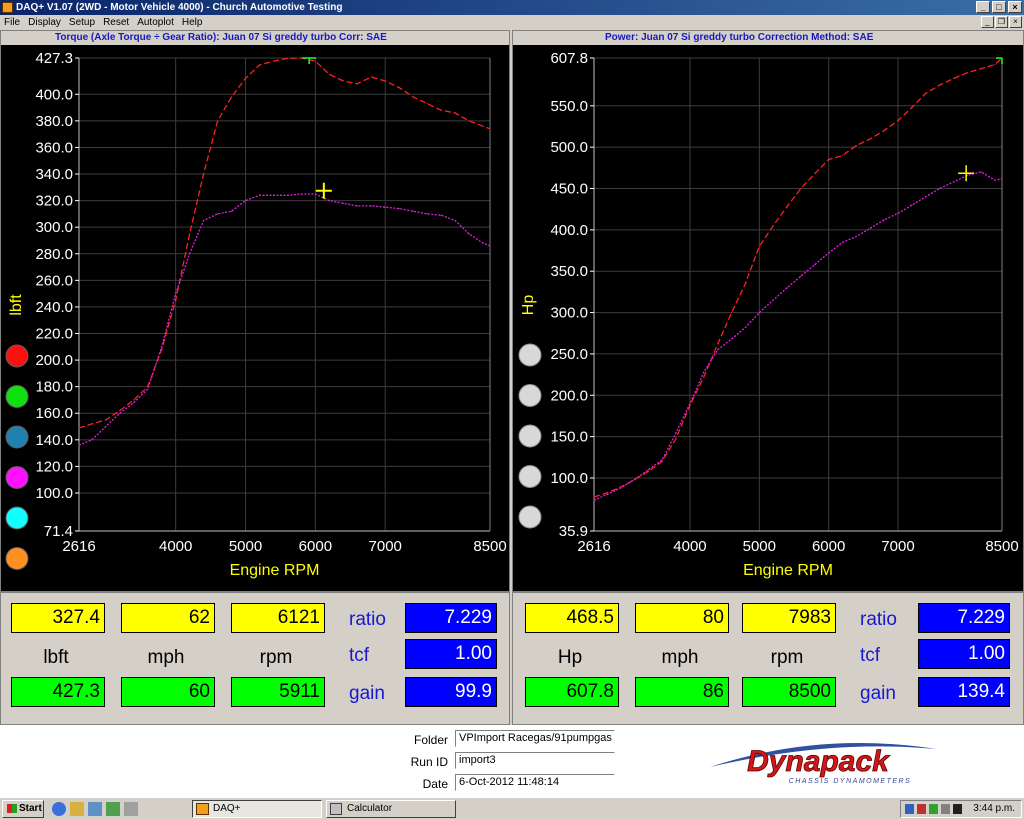 The height and width of the screenshot is (819, 1024). I want to click on desktop-icon, so click(131, 809).